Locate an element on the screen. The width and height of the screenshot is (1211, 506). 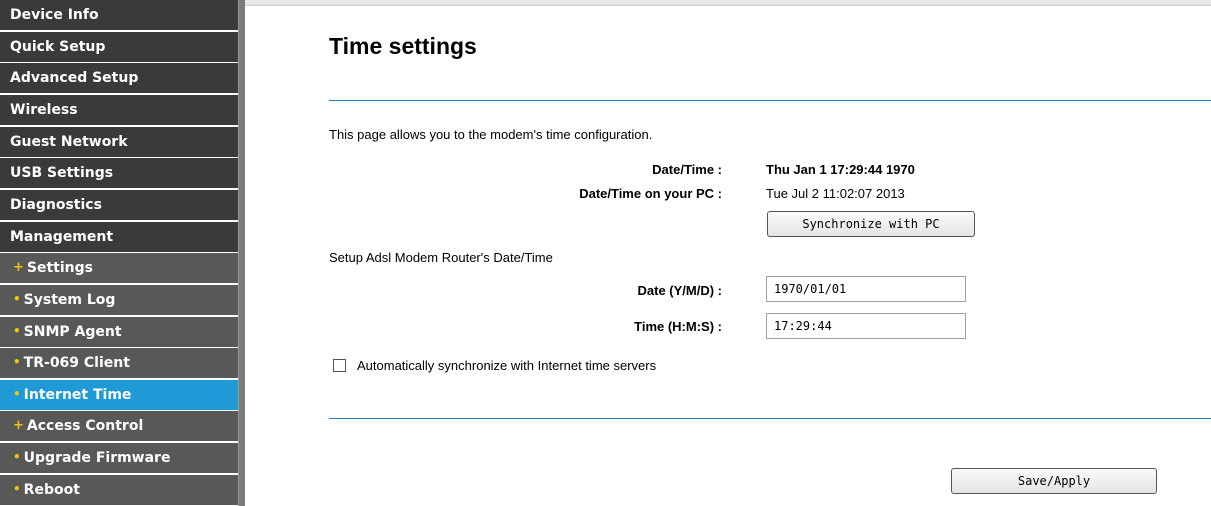
sidebar-item-label: Access Control is located at coordinates (85, 426).